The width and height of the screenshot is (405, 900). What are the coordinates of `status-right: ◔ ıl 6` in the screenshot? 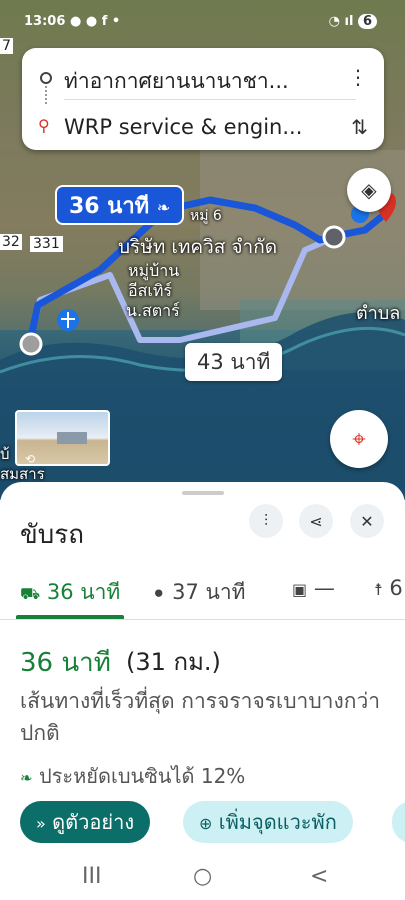 It's located at (353, 21).